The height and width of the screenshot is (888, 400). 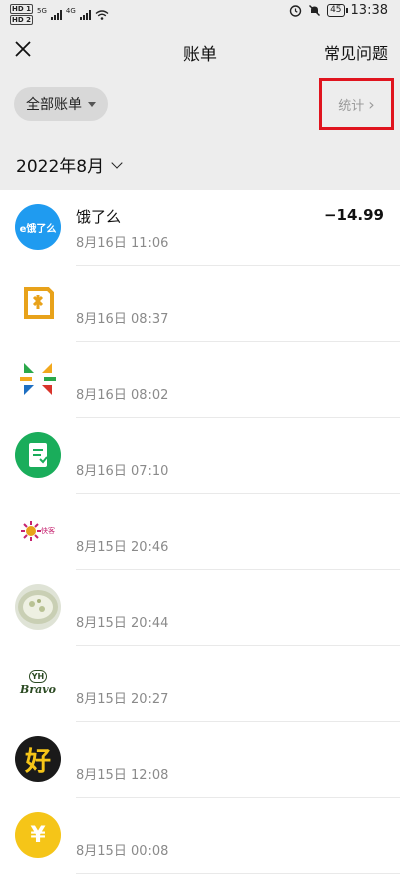 What do you see at coordinates (200, 164) in the screenshot?
I see `month-header: 2022年8月` at bounding box center [200, 164].